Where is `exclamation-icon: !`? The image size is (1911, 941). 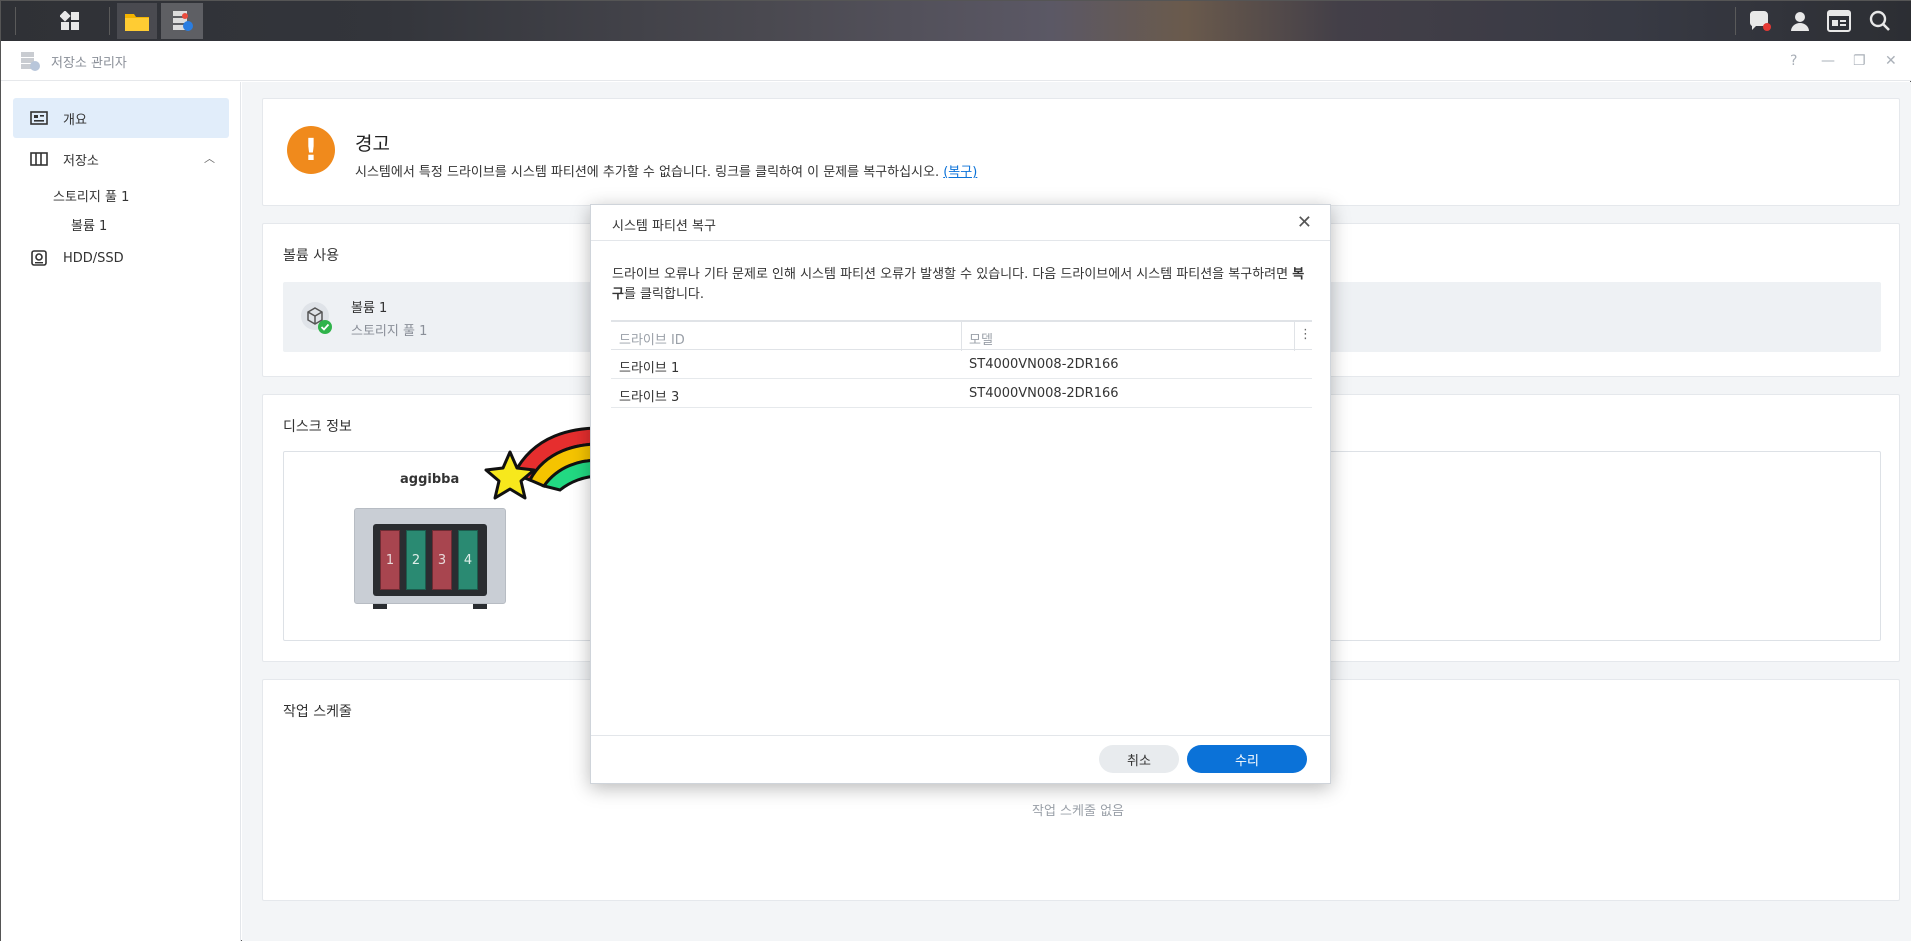
exclamation-icon: ! is located at coordinates (311, 150).